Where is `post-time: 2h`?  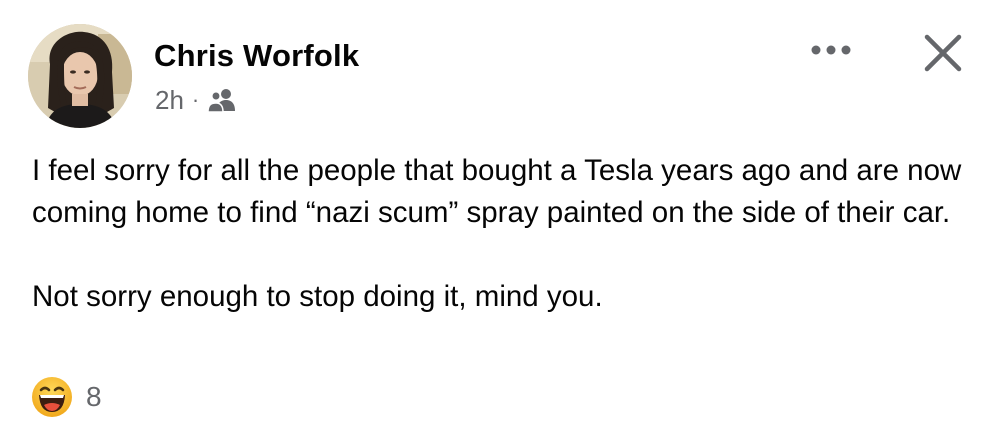
post-time: 2h is located at coordinates (169, 100).